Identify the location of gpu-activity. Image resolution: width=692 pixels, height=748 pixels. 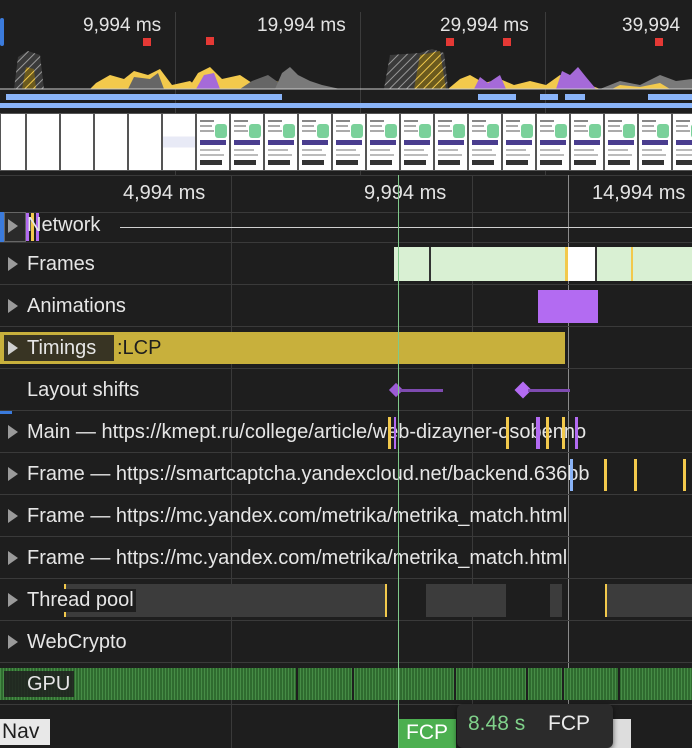
(346, 684).